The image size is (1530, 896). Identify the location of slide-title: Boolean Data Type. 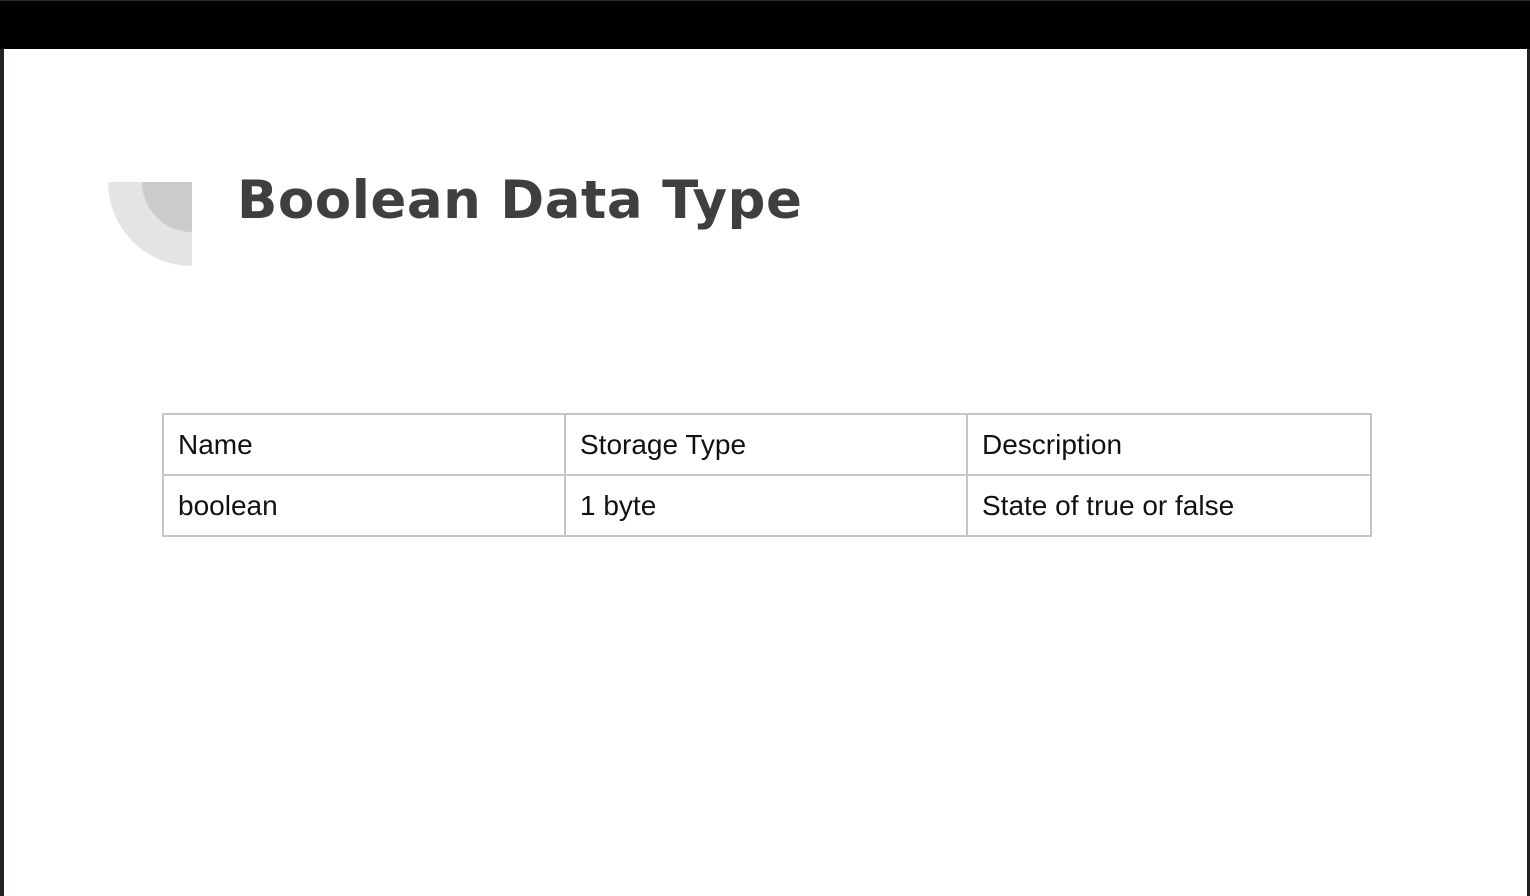
(520, 200).